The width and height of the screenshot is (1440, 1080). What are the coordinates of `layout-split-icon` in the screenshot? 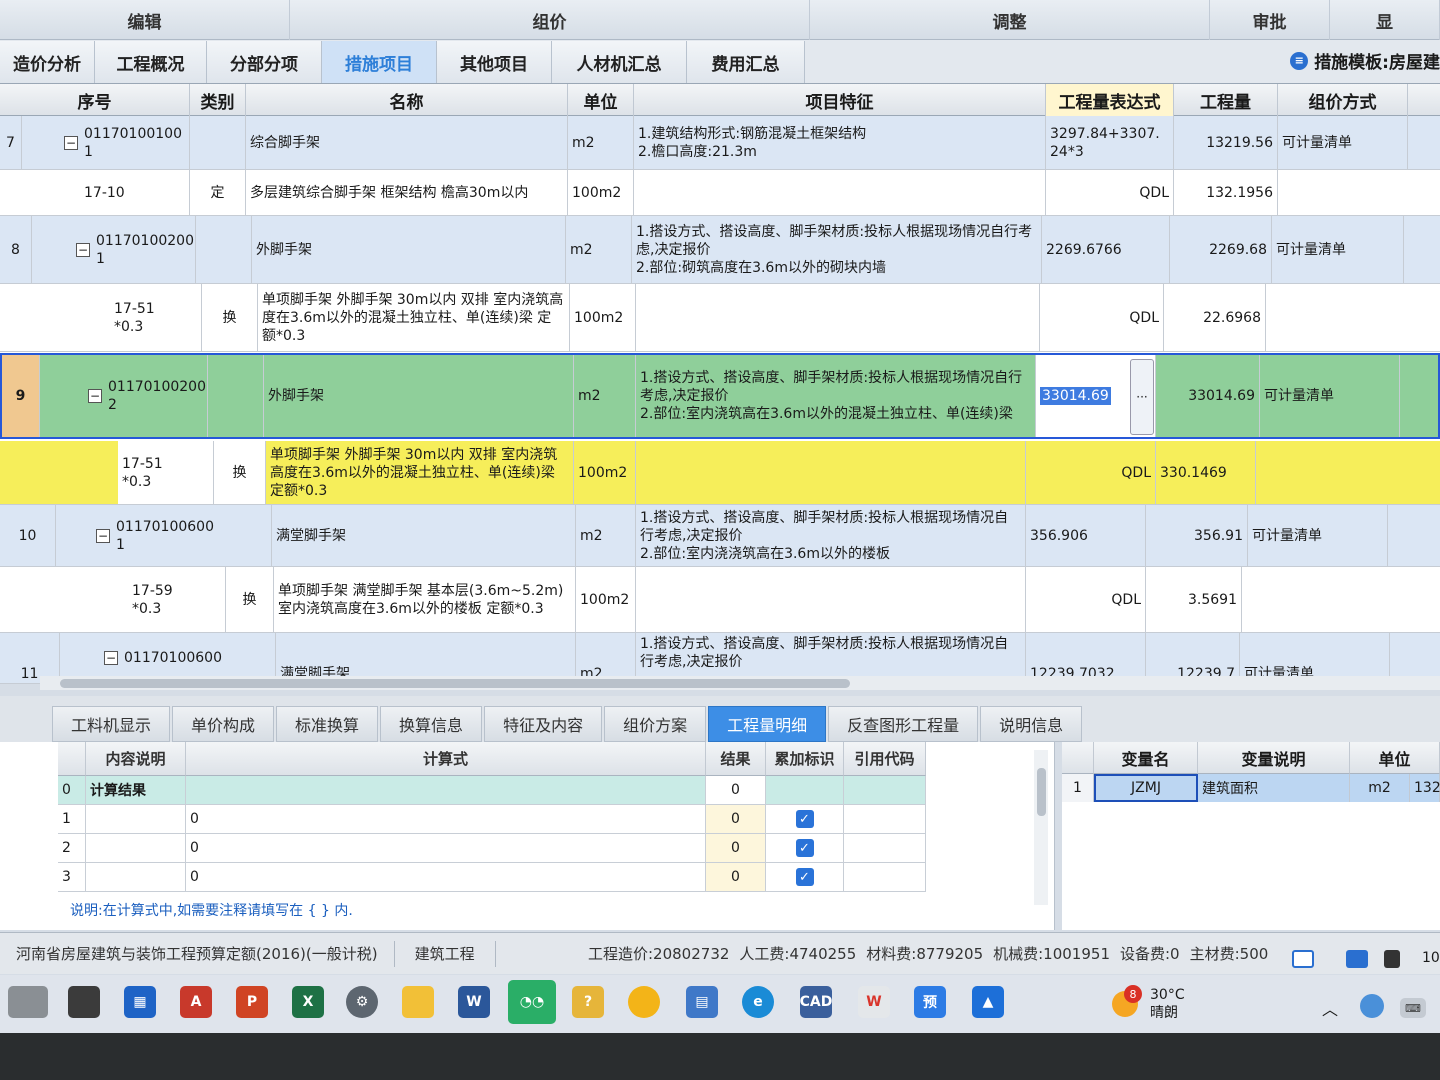 It's located at (1357, 959).